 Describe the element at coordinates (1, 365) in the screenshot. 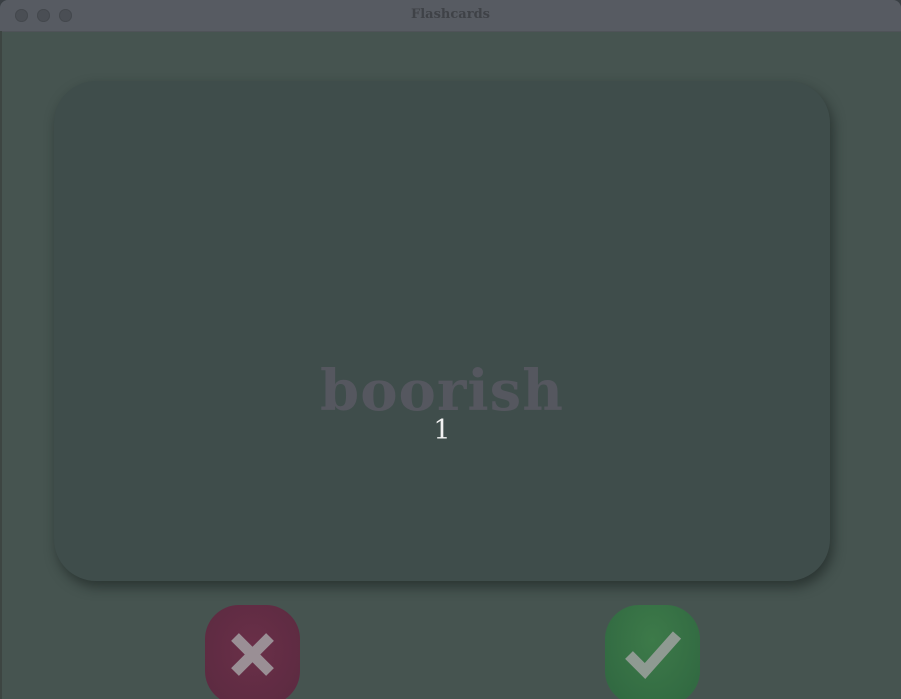

I see `window-left-edge` at that location.